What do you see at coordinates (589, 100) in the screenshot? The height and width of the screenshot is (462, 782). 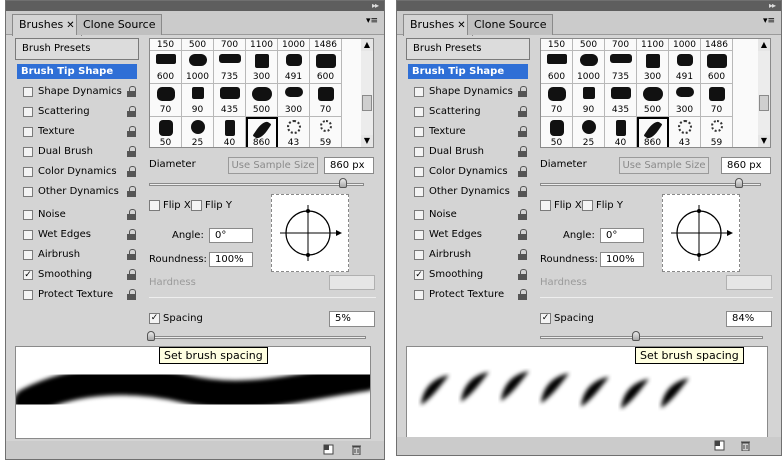 I see `brush-tip-cell: 90` at bounding box center [589, 100].